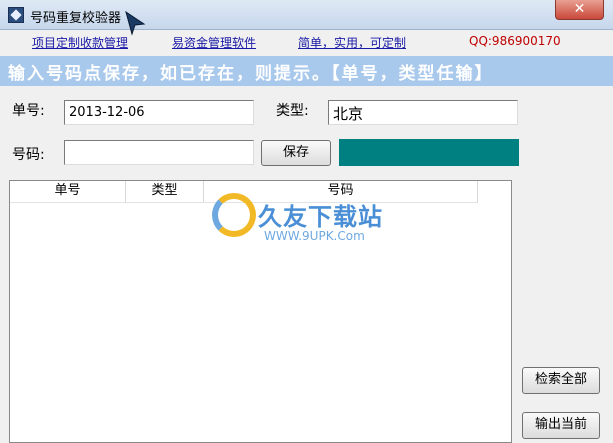 This screenshot has width=613, height=443. I want to click on save-button: 保存, so click(296, 153).